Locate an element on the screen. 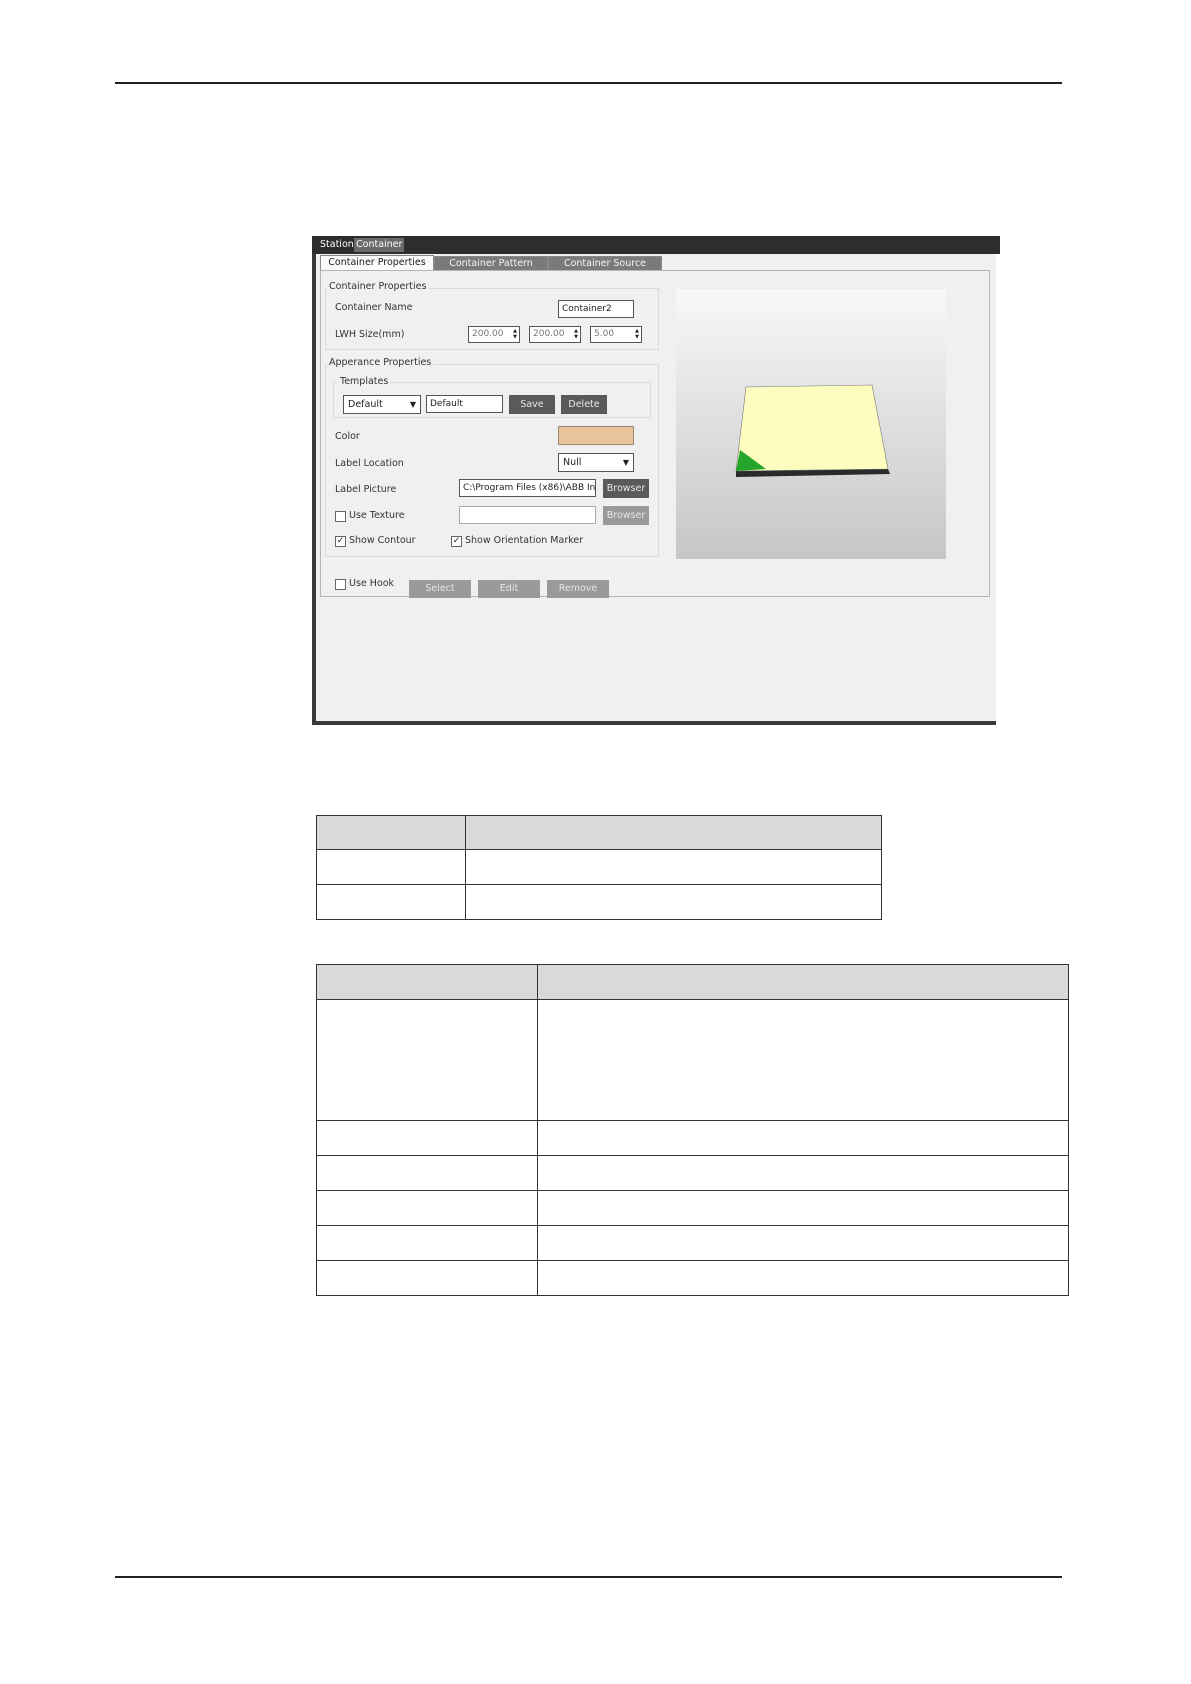  texture-path-input is located at coordinates (527, 515).